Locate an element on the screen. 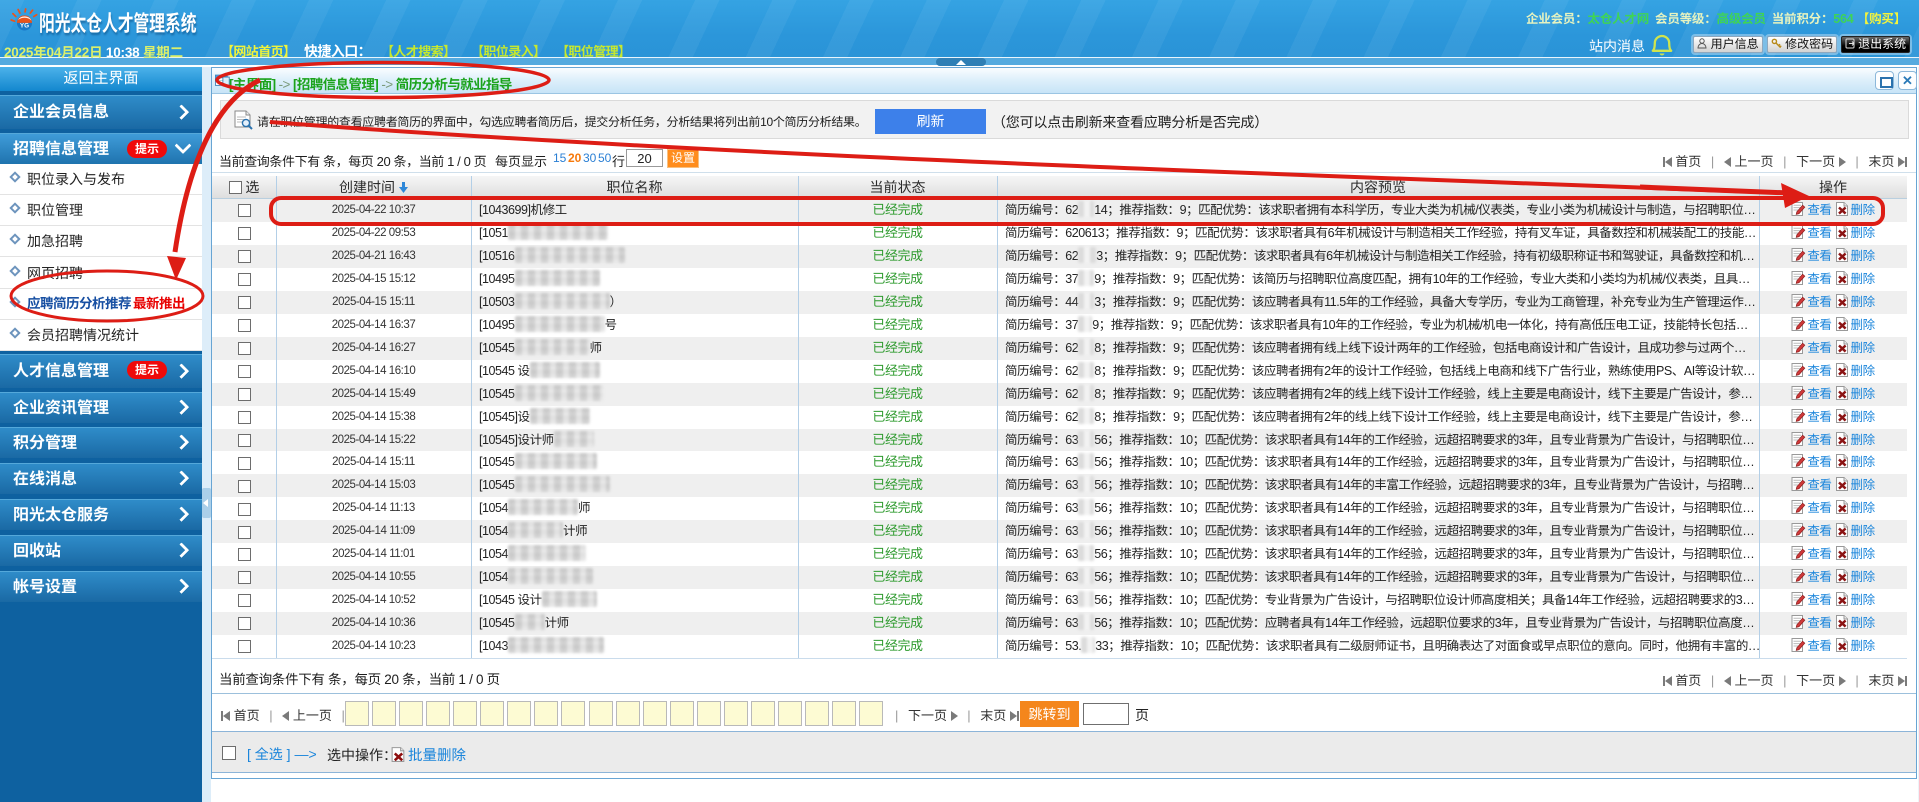 This screenshot has width=1919, height=802. svg-text: YG is located at coordinates (24, 26).